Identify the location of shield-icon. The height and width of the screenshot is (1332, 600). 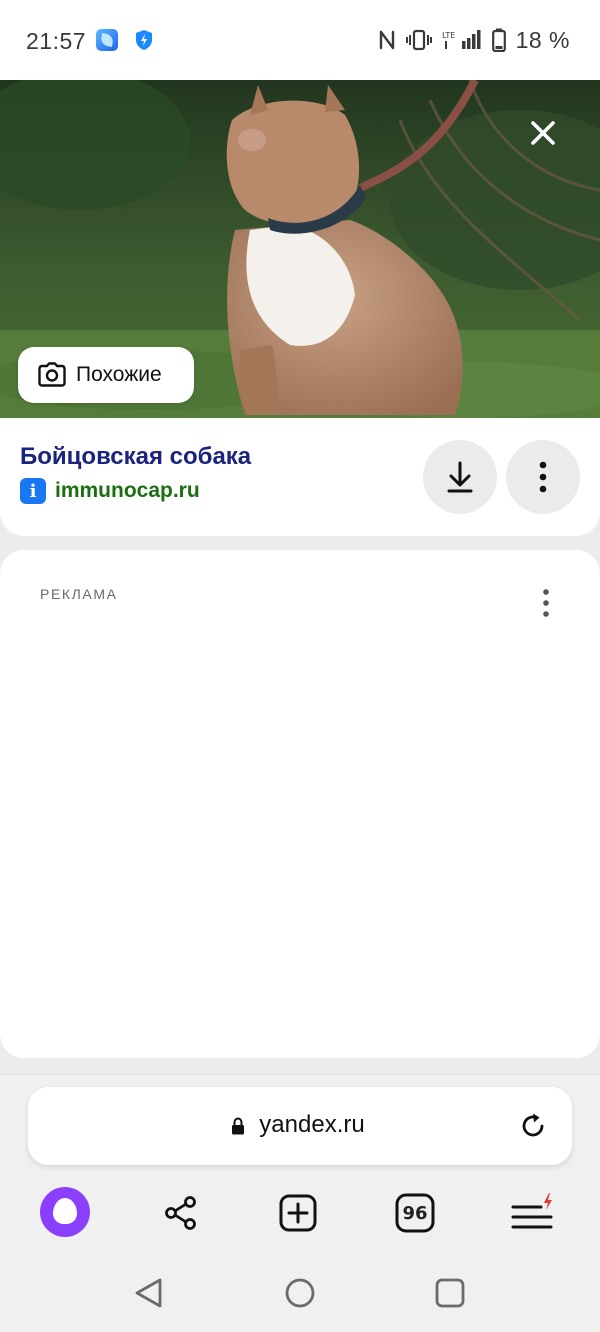
(144, 40).